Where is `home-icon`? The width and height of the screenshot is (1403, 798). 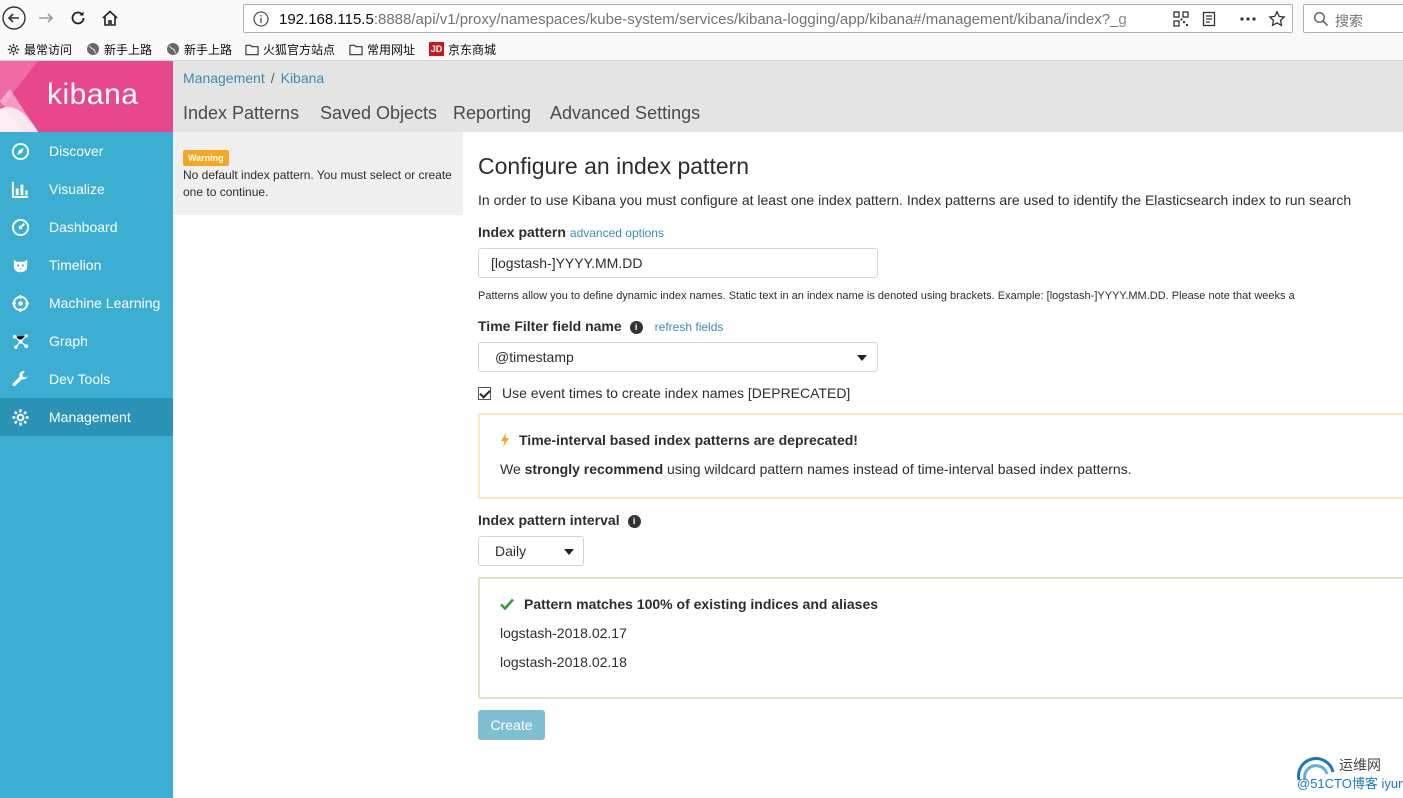 home-icon is located at coordinates (110, 18).